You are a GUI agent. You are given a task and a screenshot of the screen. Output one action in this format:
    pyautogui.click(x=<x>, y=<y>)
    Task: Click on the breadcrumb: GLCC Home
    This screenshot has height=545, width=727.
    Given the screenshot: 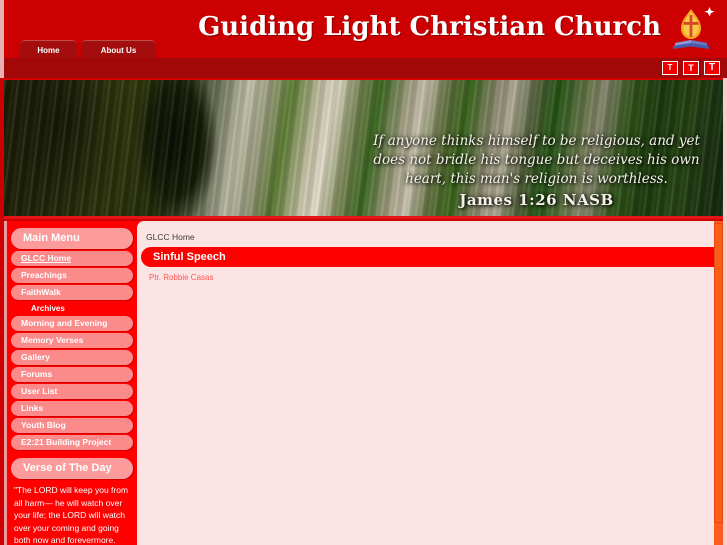 What is the action you would take?
    pyautogui.click(x=430, y=234)
    